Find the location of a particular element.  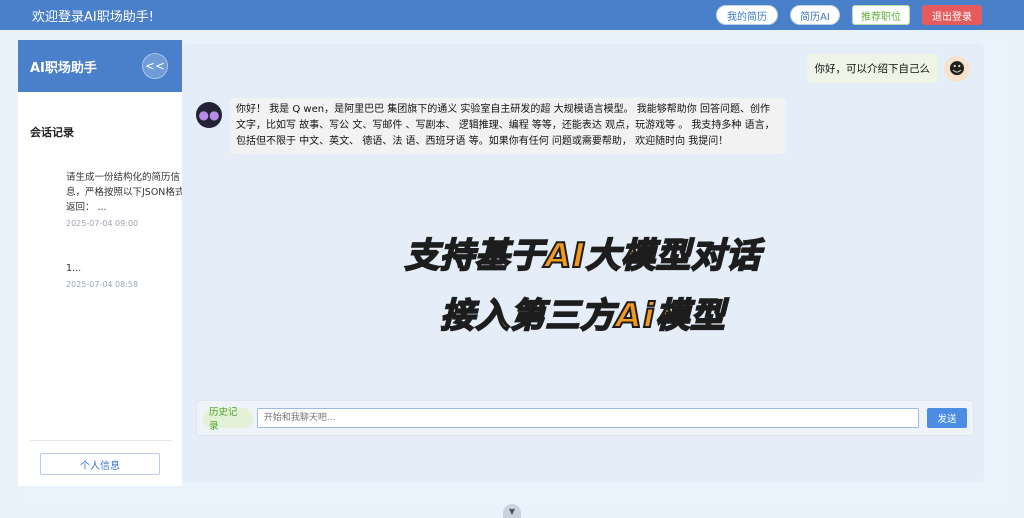

profile-button: 个人信息 is located at coordinates (100, 464).